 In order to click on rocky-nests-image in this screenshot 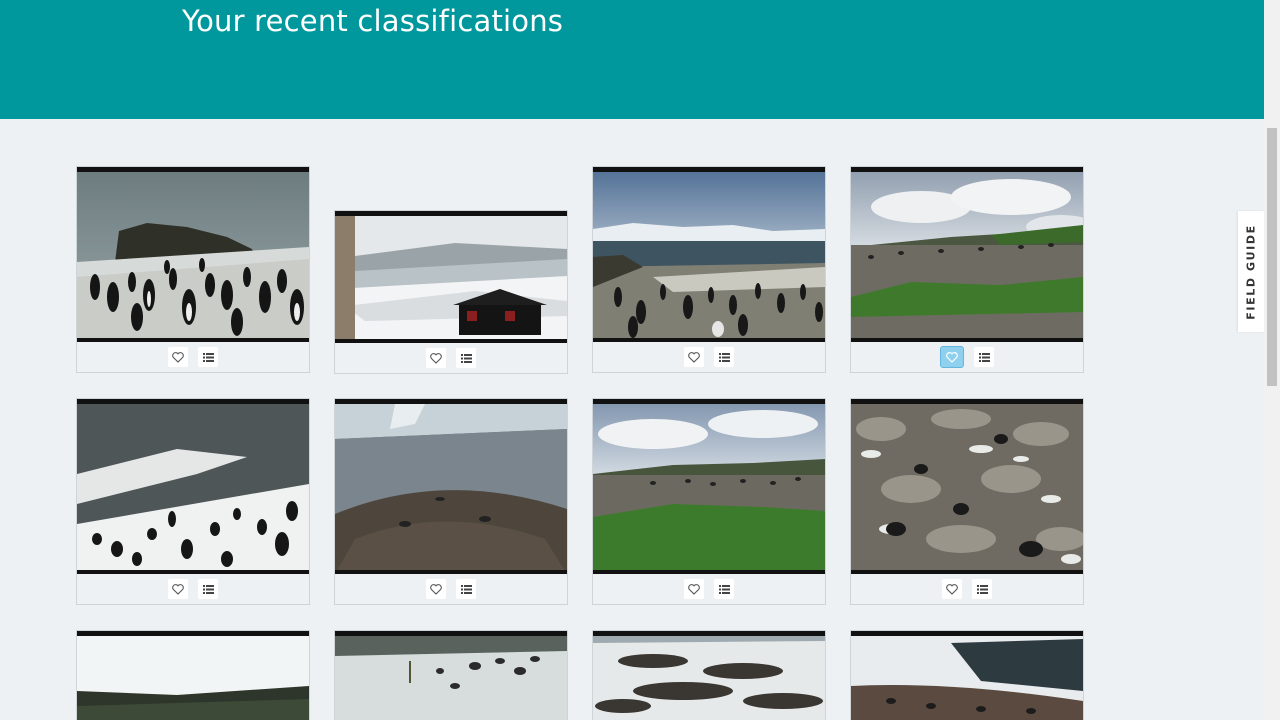, I will do `click(967, 486)`.